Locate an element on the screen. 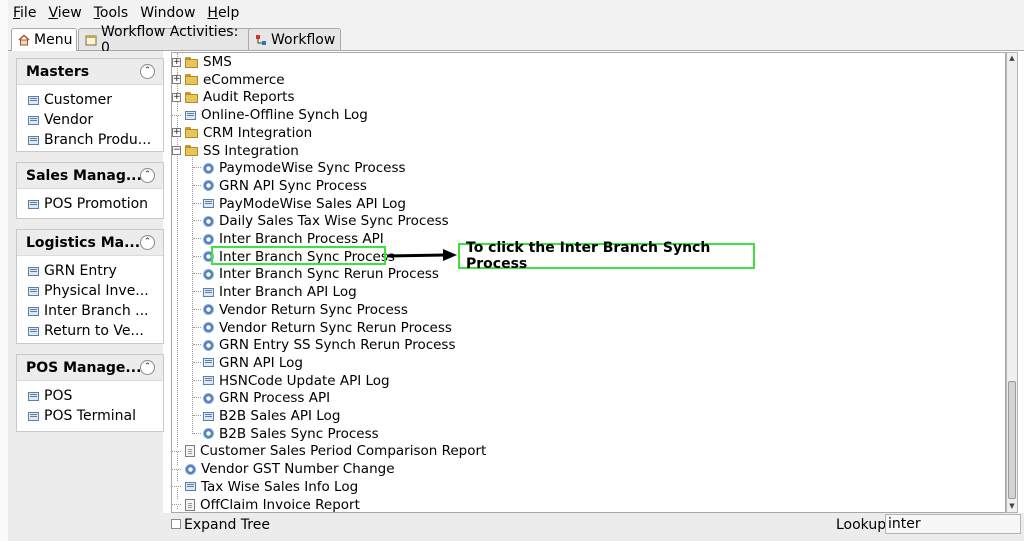 This screenshot has width=1024, height=541. annotation-callout: To click the Inter Branch Synch Process is located at coordinates (606, 256).